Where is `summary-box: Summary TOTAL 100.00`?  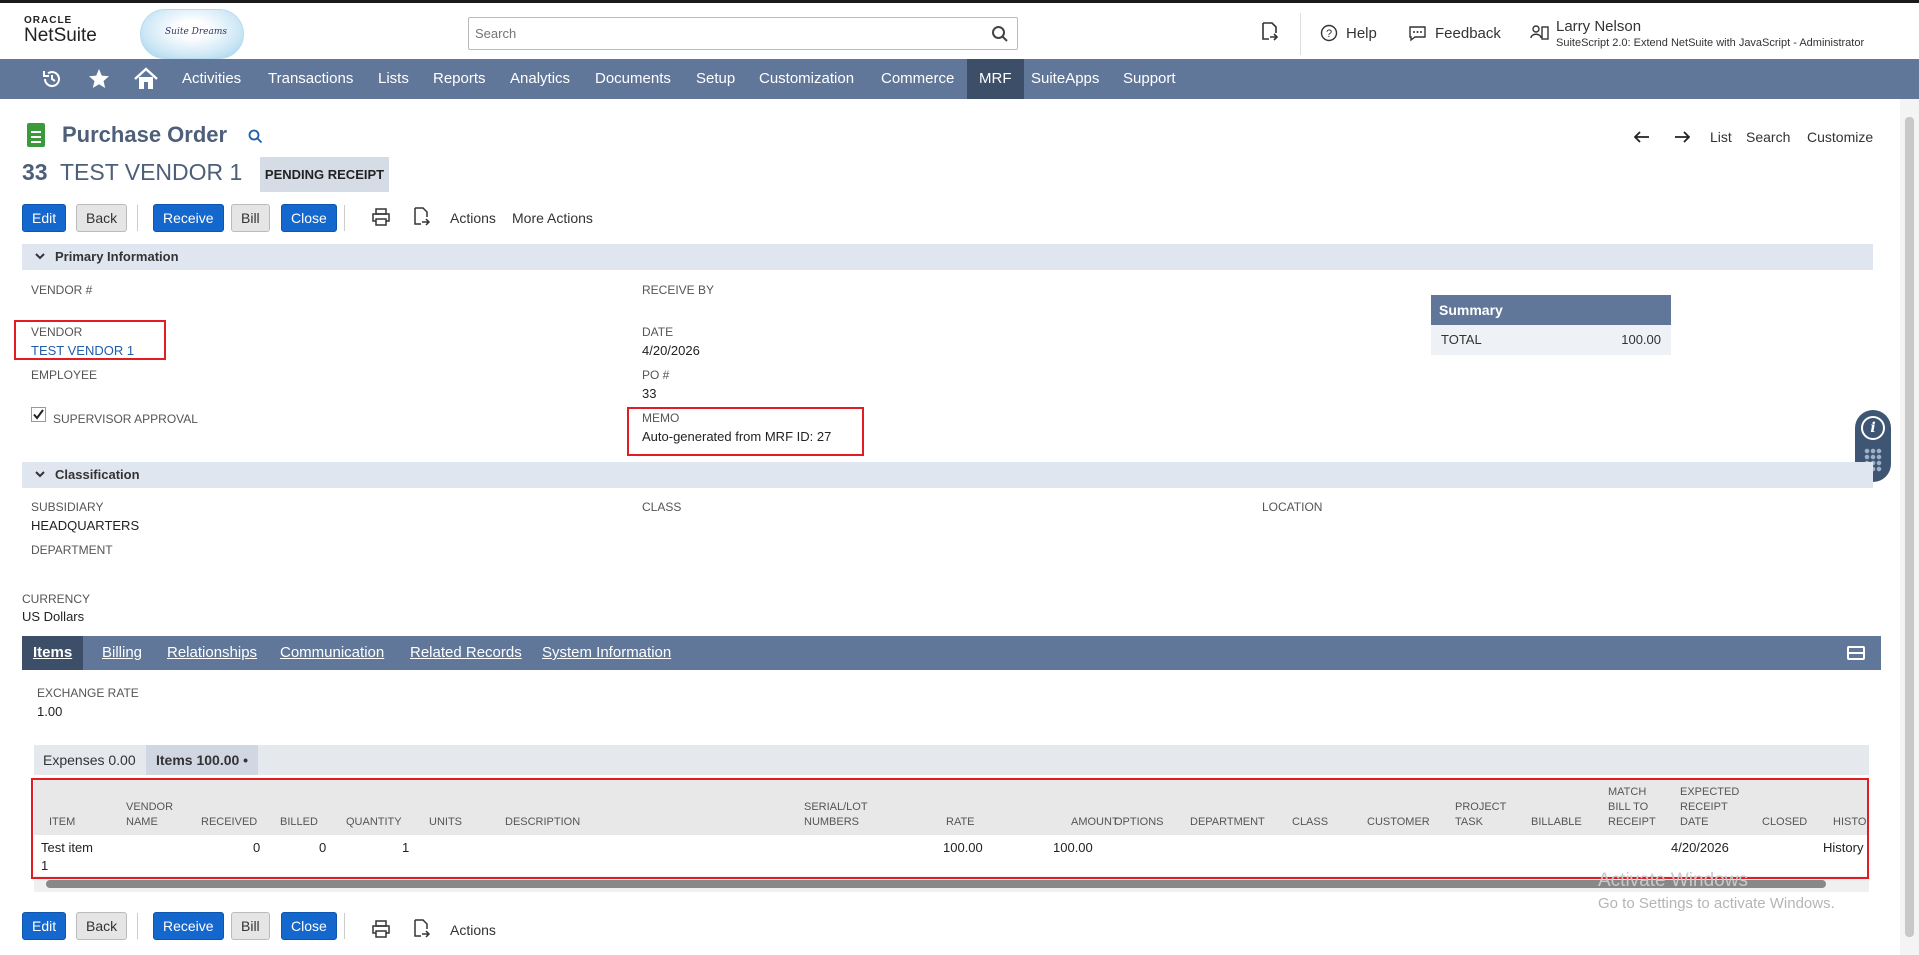
summary-box: Summary TOTAL 100.00 is located at coordinates (1551, 325).